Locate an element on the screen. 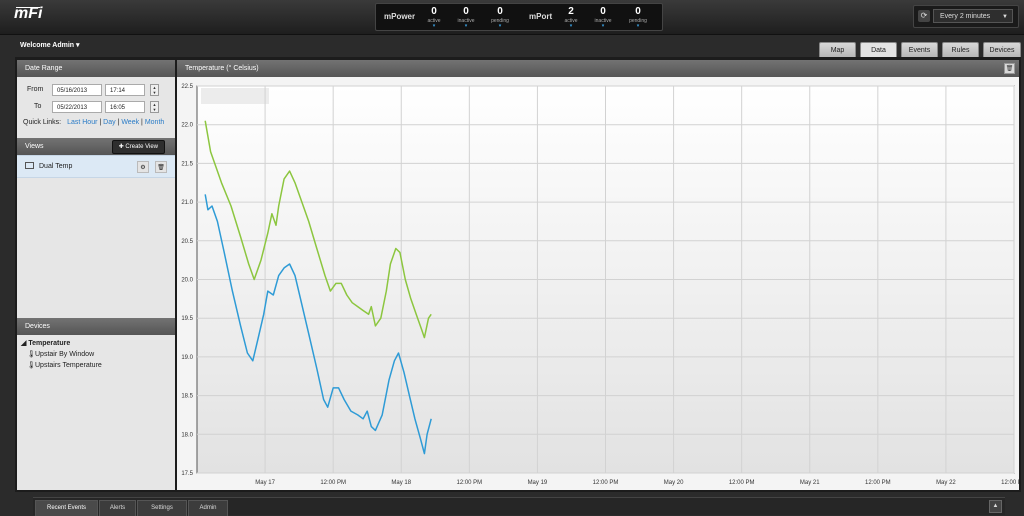 This screenshot has height=516, width=1024. mport-label: mPort is located at coordinates (541, 16).